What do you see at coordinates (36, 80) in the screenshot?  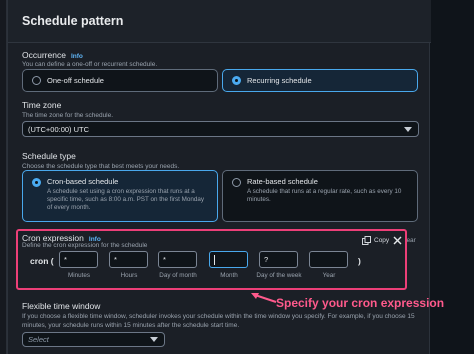 I see `one-off-radio` at bounding box center [36, 80].